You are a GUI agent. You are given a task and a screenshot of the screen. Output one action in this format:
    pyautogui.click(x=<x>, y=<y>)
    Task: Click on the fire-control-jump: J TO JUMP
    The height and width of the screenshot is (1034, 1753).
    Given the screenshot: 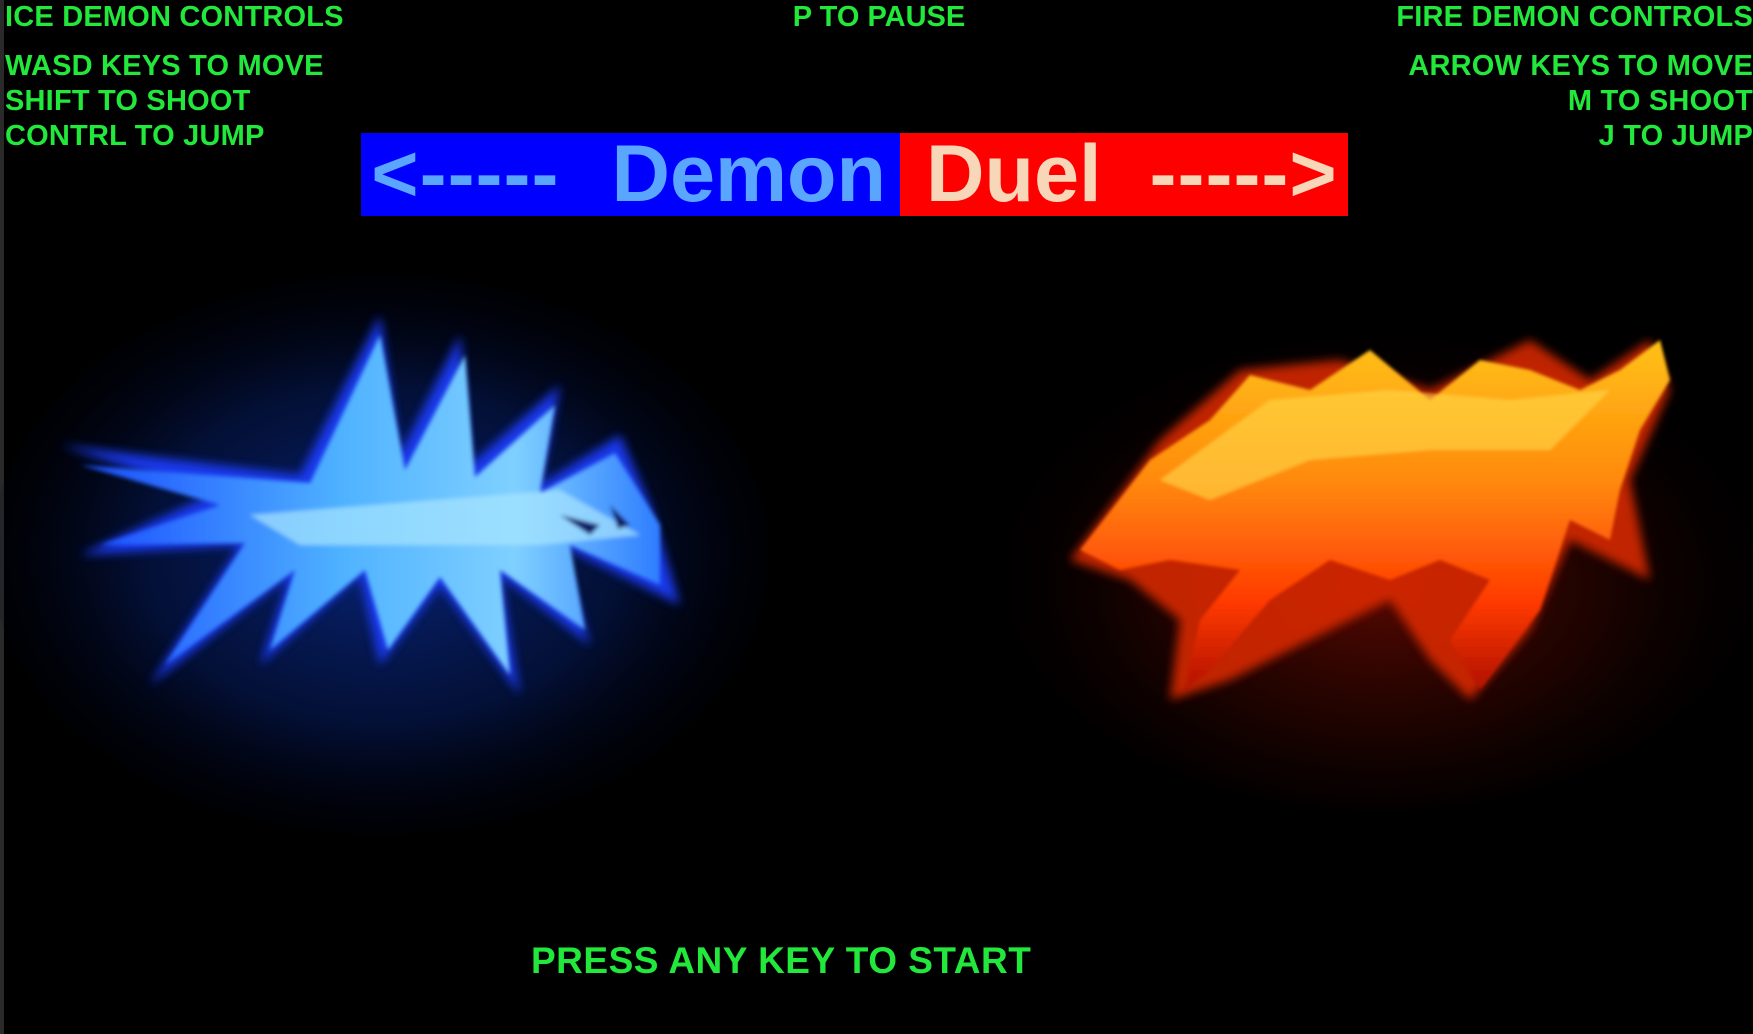 What is the action you would take?
    pyautogui.click(x=1675, y=136)
    